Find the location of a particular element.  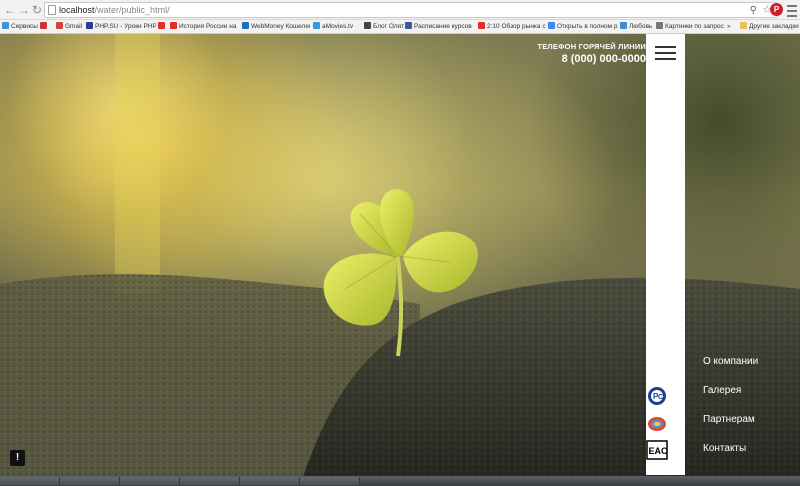

bookmark-label: Любовь is located at coordinates (641, 26).